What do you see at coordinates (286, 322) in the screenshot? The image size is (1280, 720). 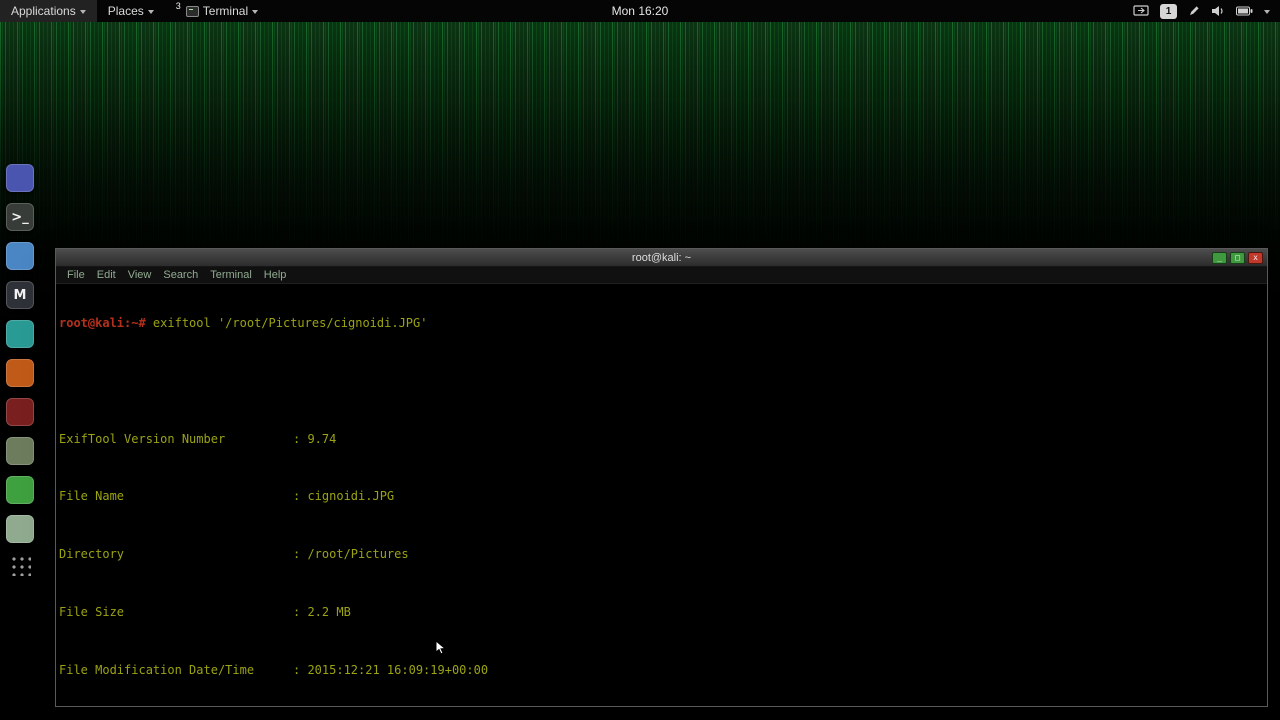 I see `command-text: exiftool '/root/Pictures/cignoidi.JPG'` at bounding box center [286, 322].